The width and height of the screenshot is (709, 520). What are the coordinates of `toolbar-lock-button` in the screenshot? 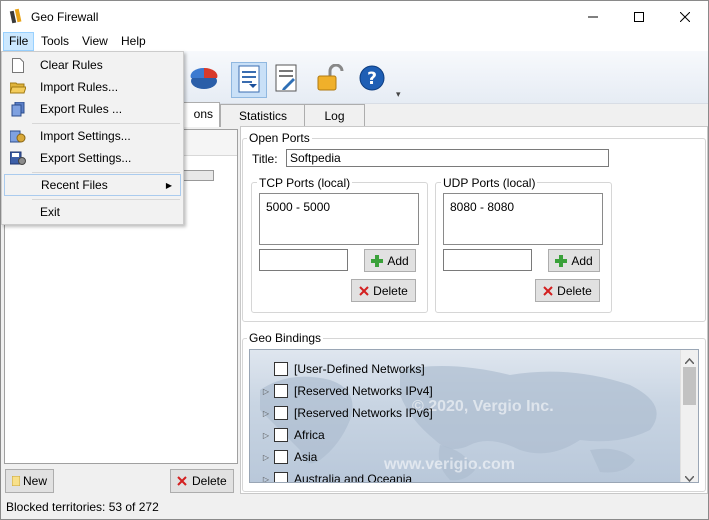 It's located at (330, 79).